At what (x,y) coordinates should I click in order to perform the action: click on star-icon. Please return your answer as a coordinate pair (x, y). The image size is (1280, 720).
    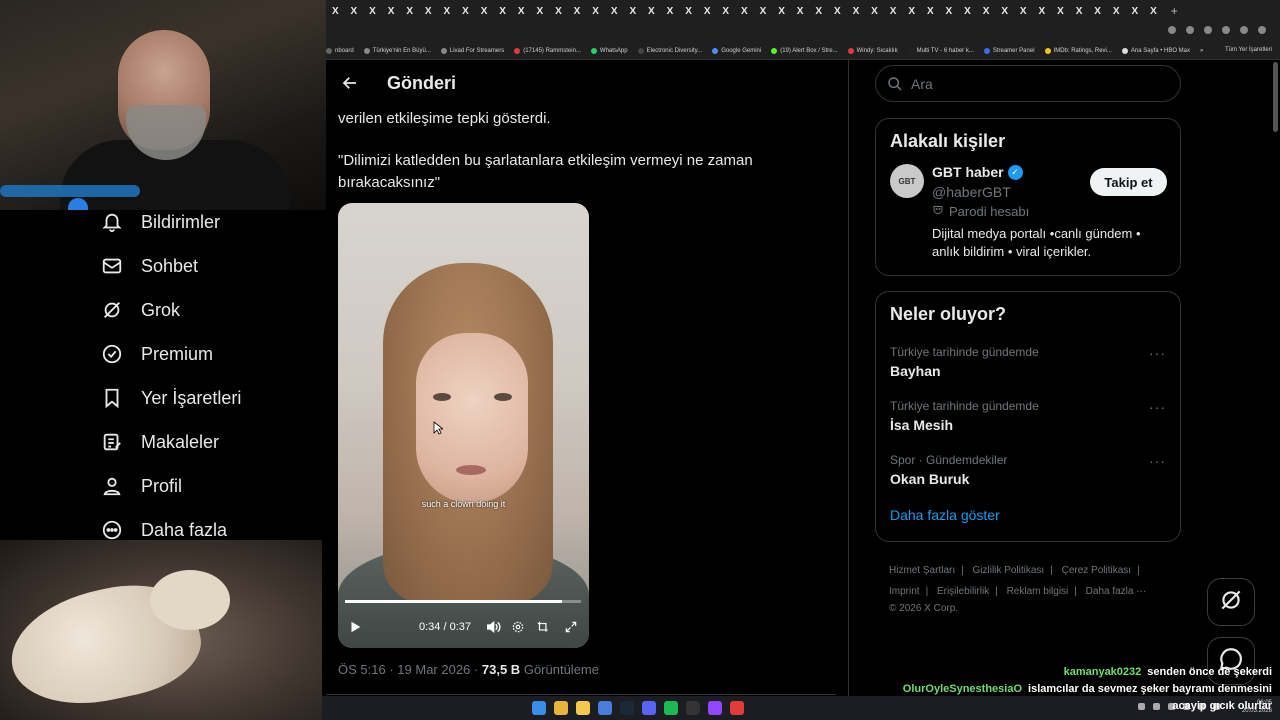
    Looking at the image, I should click on (1208, 30).